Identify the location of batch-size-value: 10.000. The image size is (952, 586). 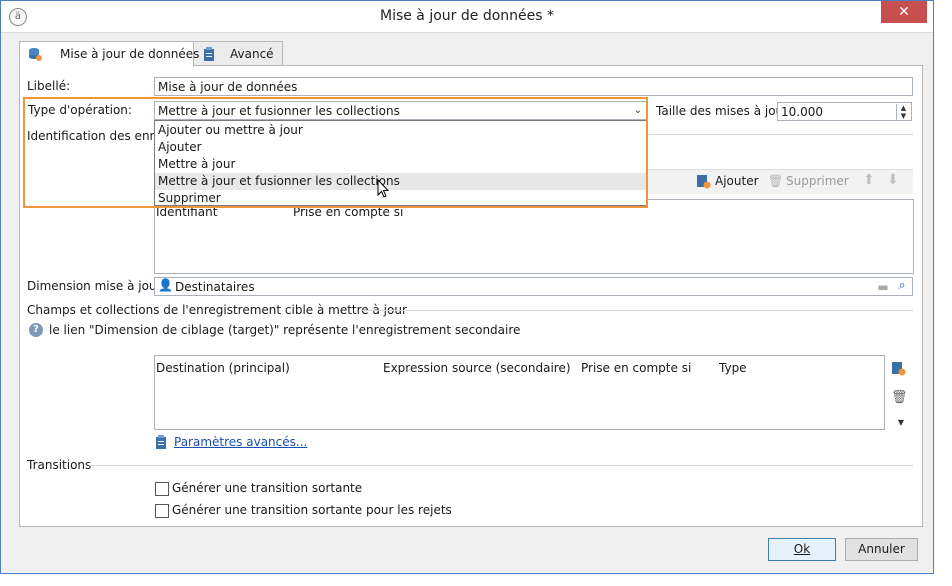
(802, 112).